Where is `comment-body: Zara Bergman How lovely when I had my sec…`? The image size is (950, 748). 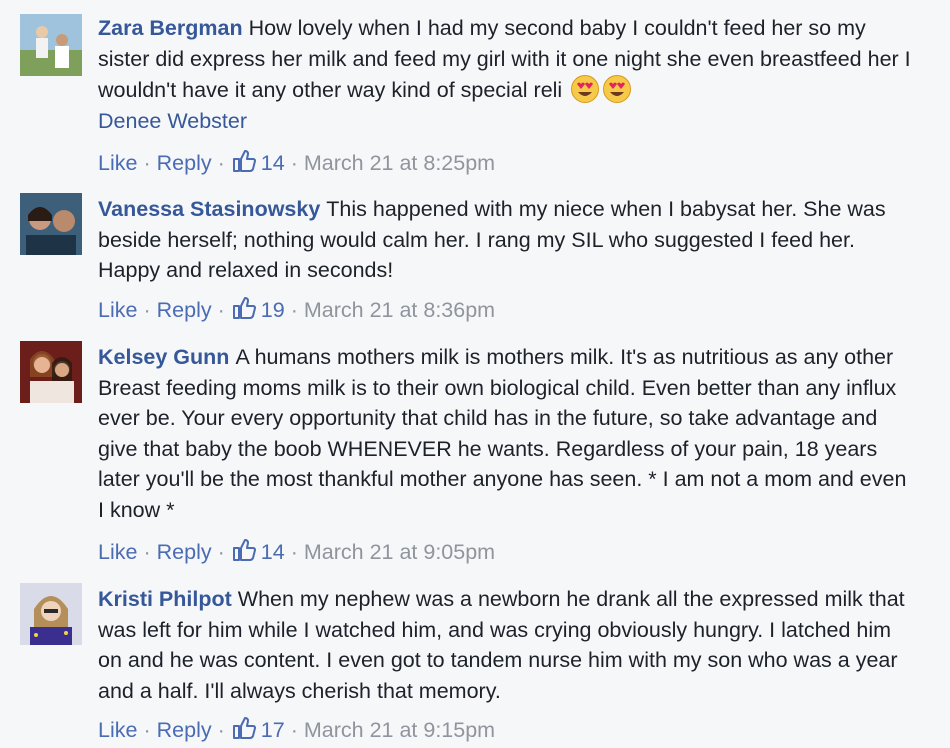
comment-body: Zara Bergman How lovely when I had my sec… is located at coordinates (508, 74).